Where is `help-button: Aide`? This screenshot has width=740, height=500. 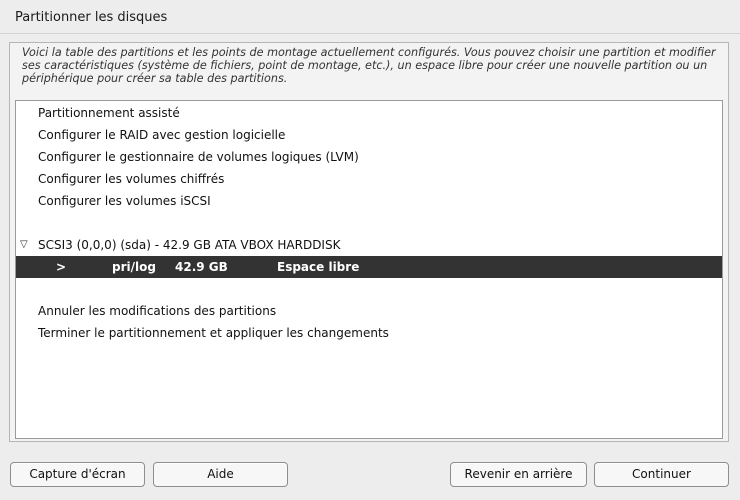 help-button: Aide is located at coordinates (220, 474).